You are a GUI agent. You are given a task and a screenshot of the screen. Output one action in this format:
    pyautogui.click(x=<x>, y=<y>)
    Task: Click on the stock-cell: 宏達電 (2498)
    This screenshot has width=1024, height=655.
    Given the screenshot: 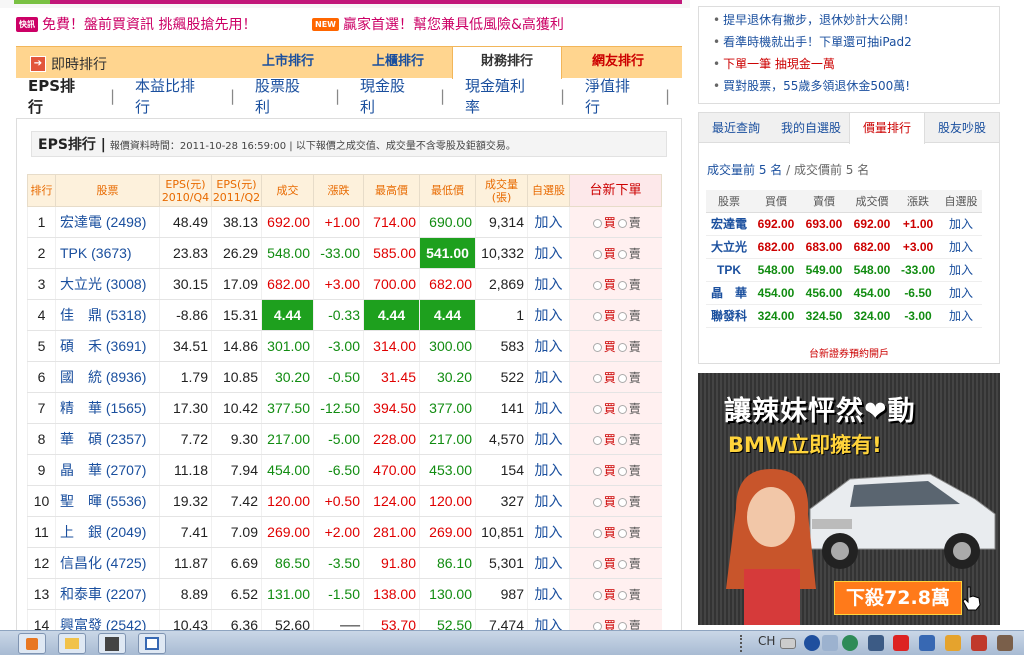 What is the action you would take?
    pyautogui.click(x=107, y=222)
    